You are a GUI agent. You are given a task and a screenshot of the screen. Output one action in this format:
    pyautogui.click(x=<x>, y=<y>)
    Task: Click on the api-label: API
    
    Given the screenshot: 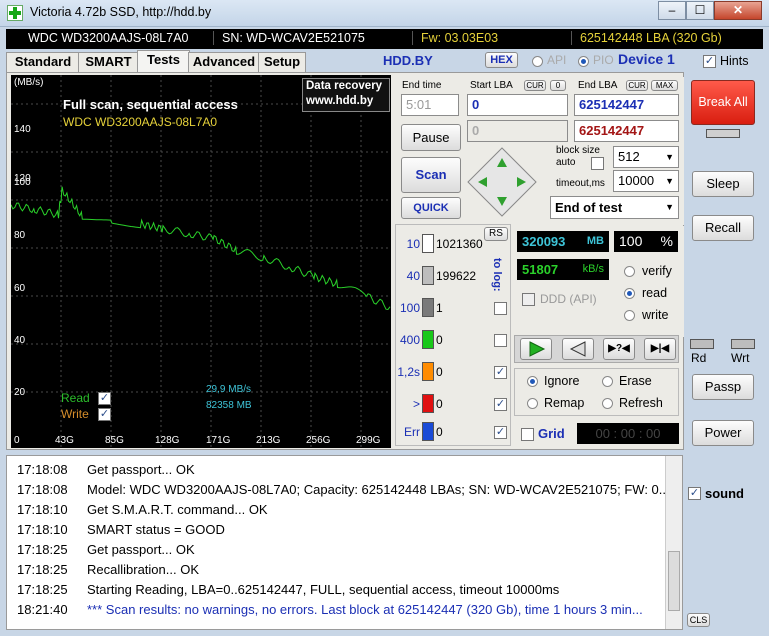 What is the action you would take?
    pyautogui.click(x=557, y=60)
    